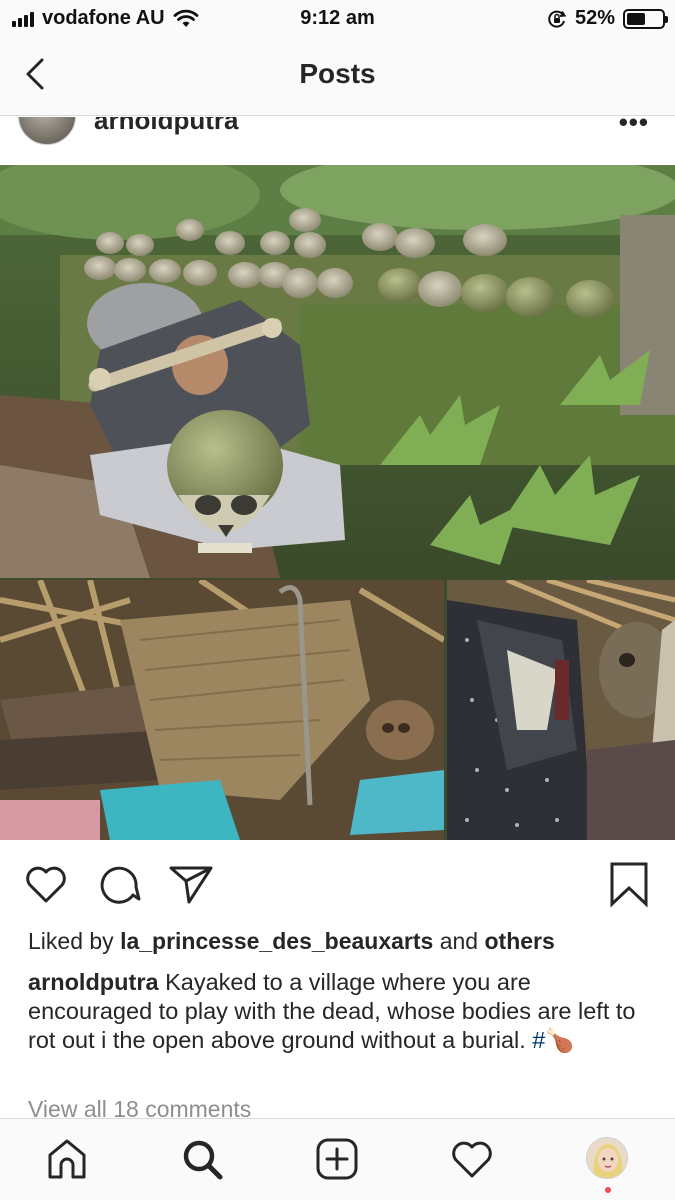 The image size is (675, 1200). What do you see at coordinates (519, 941) in the screenshot?
I see `likes-others-link: others` at bounding box center [519, 941].